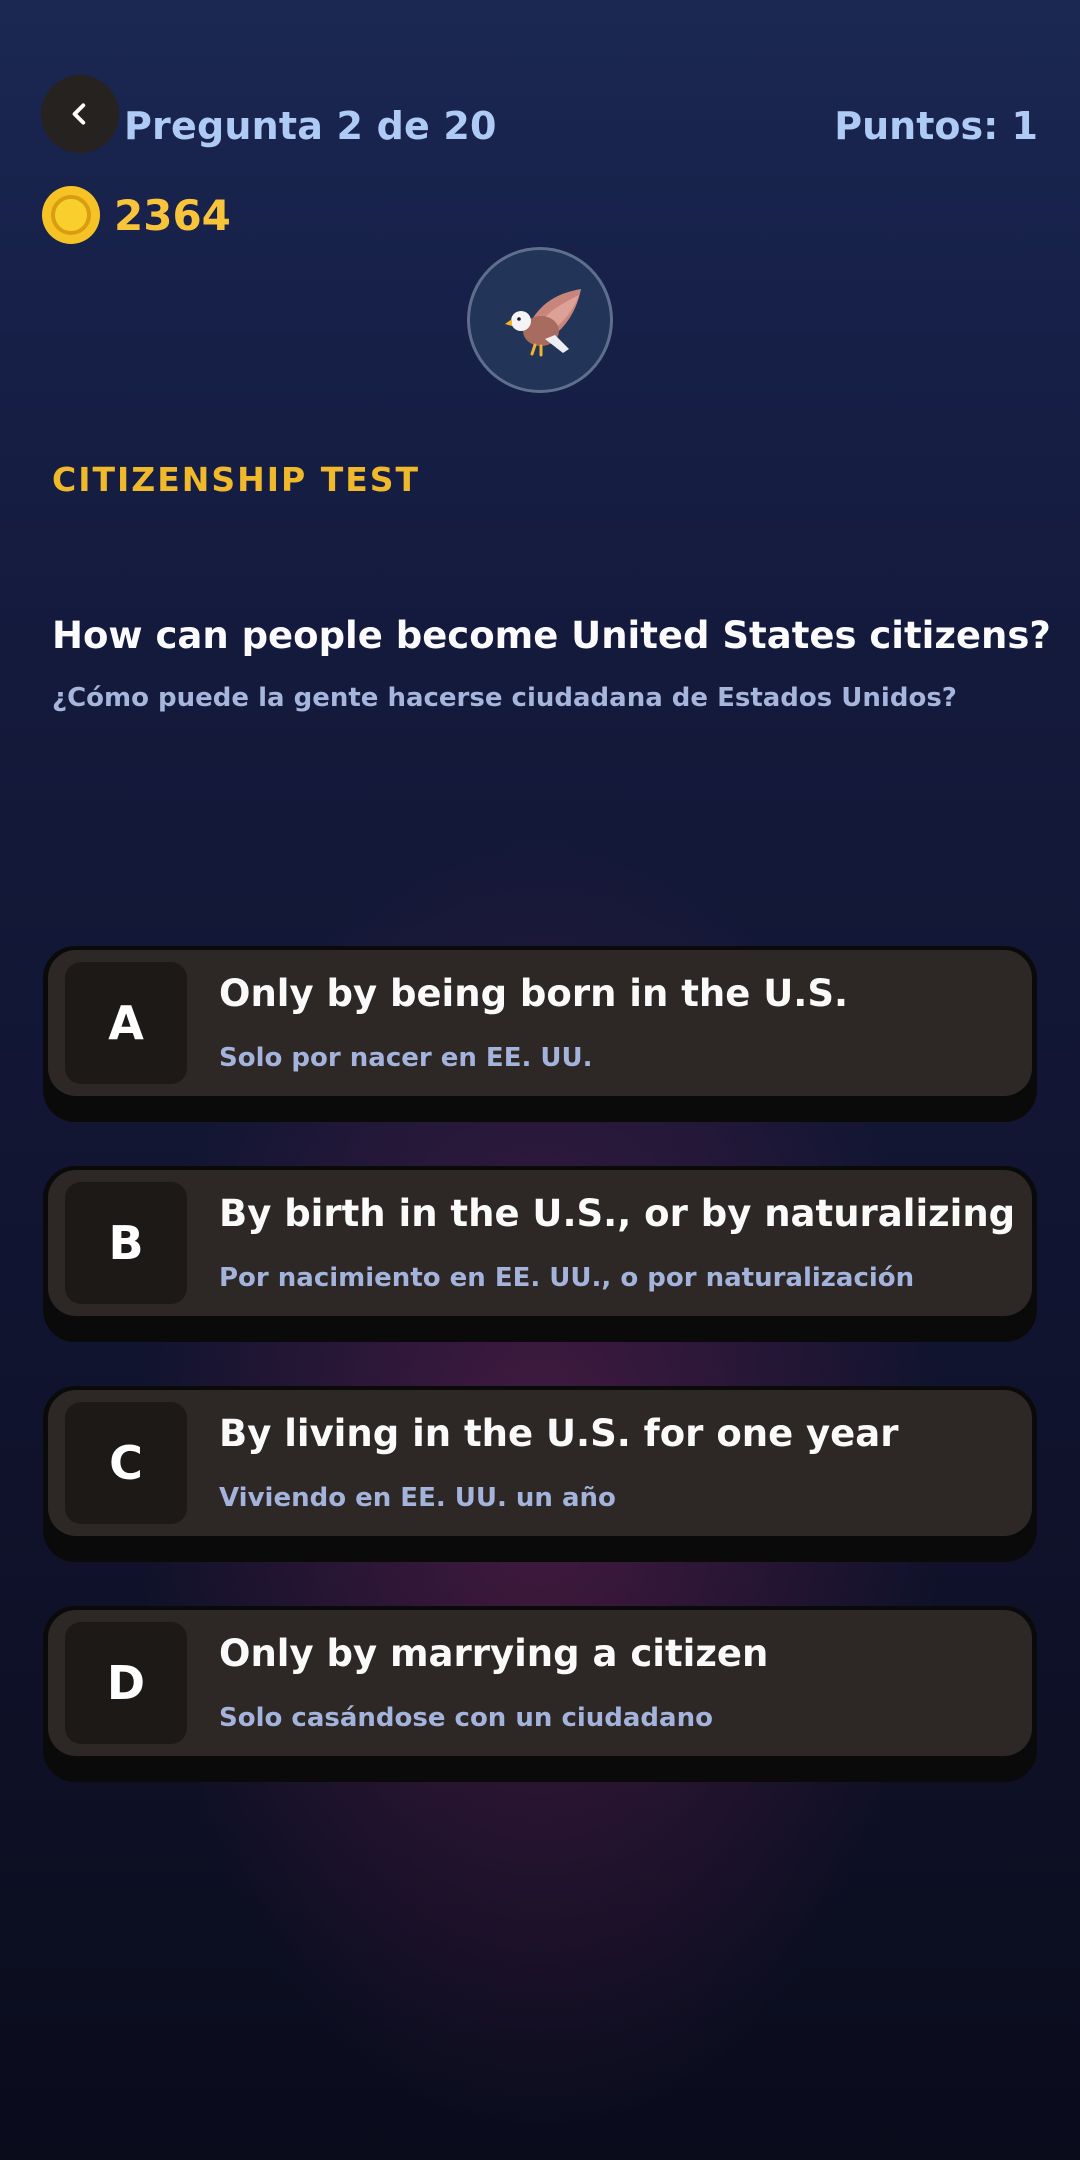  What do you see at coordinates (543, 323) in the screenshot?
I see `eagle-icon` at bounding box center [543, 323].